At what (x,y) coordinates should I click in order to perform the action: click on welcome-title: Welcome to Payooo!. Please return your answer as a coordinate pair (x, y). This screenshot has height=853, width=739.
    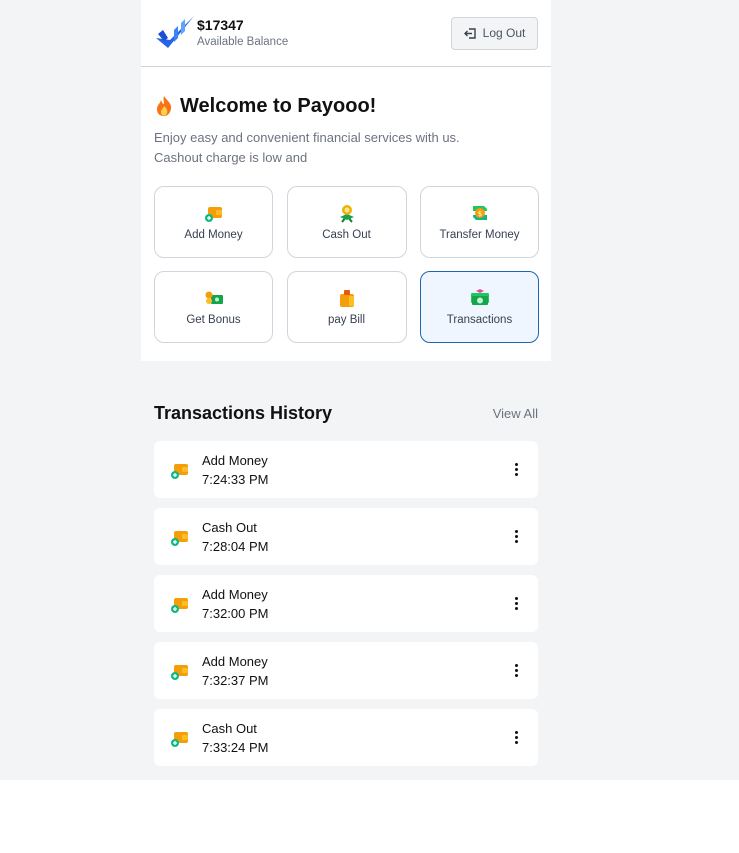
    Looking at the image, I should click on (278, 105).